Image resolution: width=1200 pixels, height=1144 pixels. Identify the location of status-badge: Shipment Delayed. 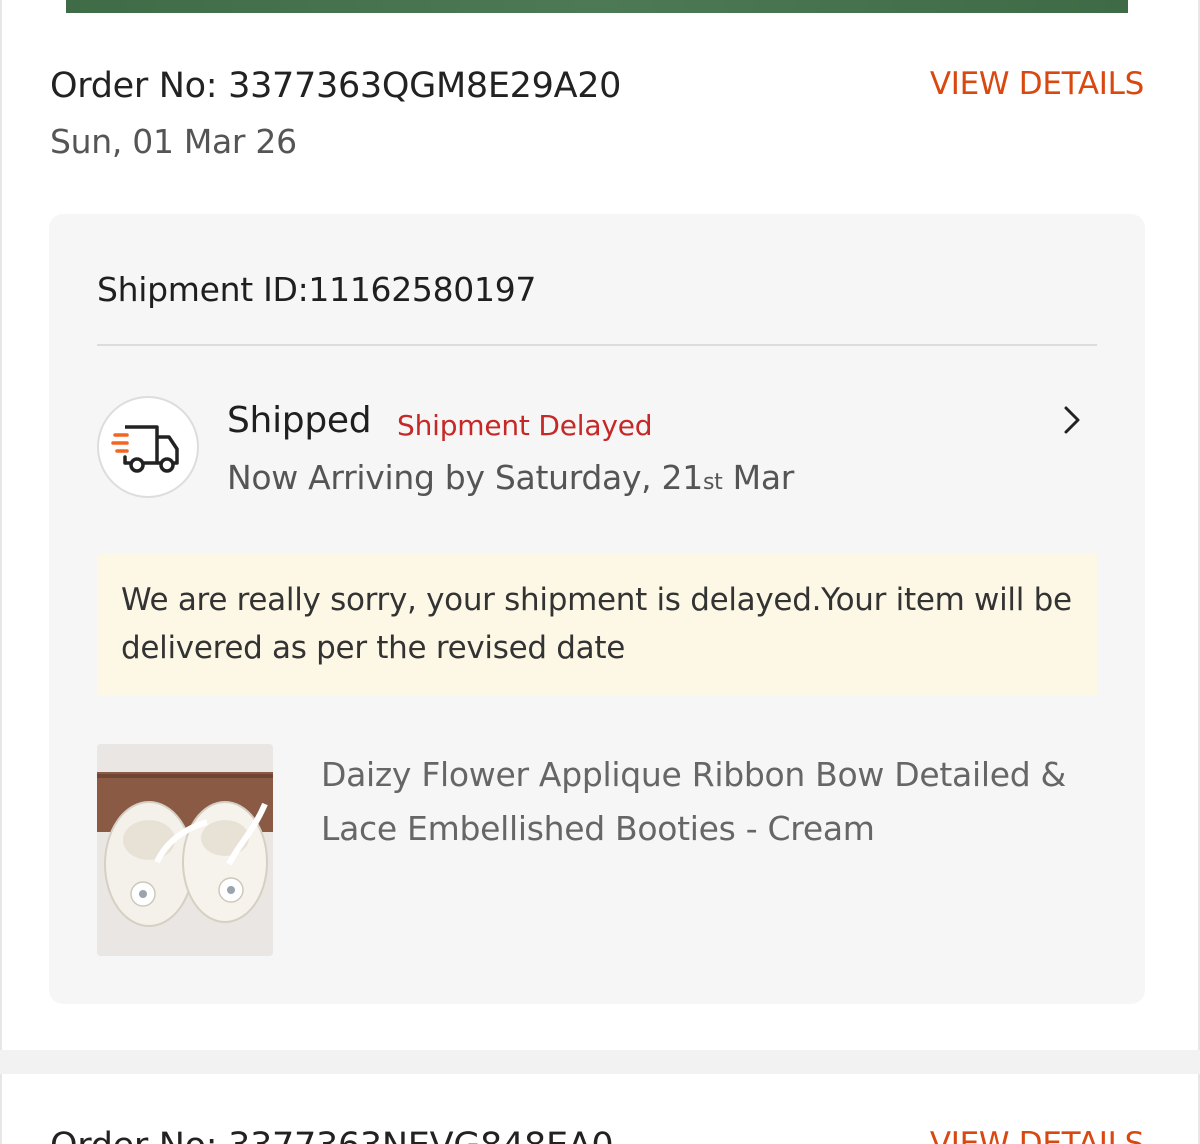
(525, 425).